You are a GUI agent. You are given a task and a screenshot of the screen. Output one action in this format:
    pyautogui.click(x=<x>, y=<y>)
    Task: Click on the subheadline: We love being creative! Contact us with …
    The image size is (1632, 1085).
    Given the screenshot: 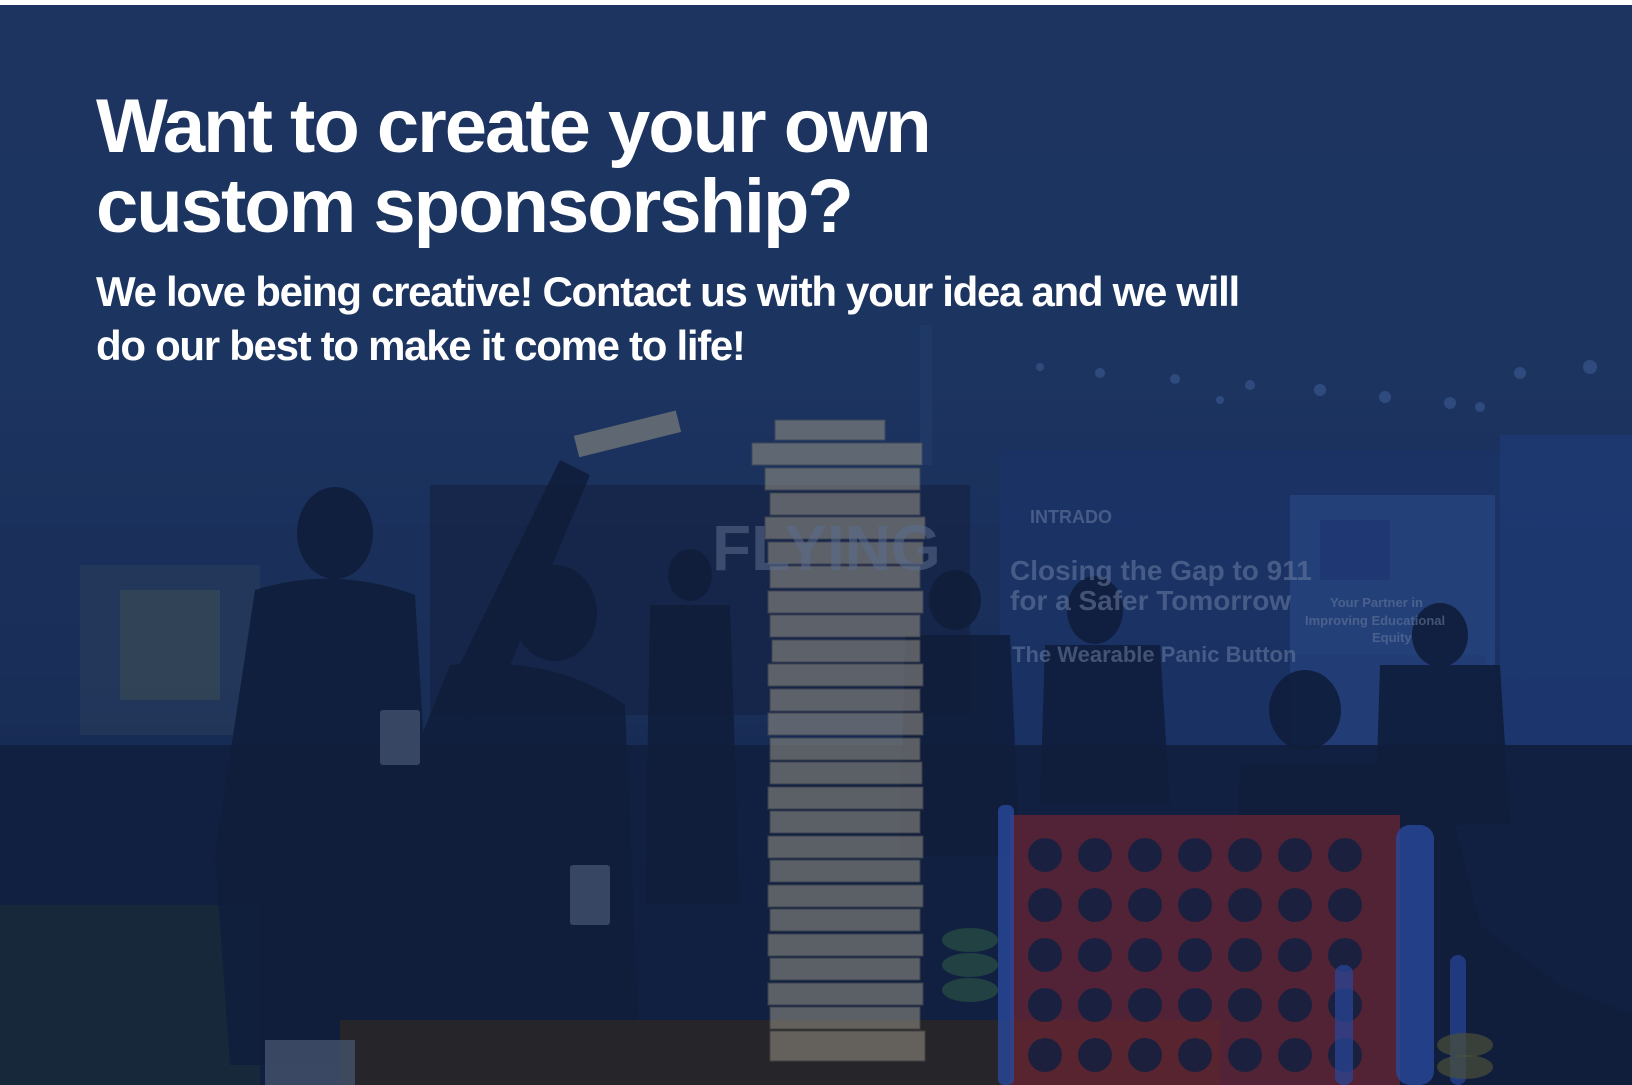 What is the action you would take?
    pyautogui.click(x=716, y=319)
    